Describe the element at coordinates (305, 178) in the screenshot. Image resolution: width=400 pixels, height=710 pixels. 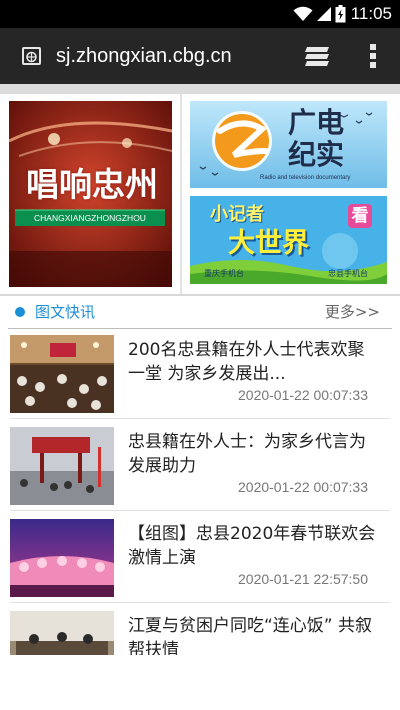
I see `banner-rt-subtitle: Radio and television documentary` at that location.